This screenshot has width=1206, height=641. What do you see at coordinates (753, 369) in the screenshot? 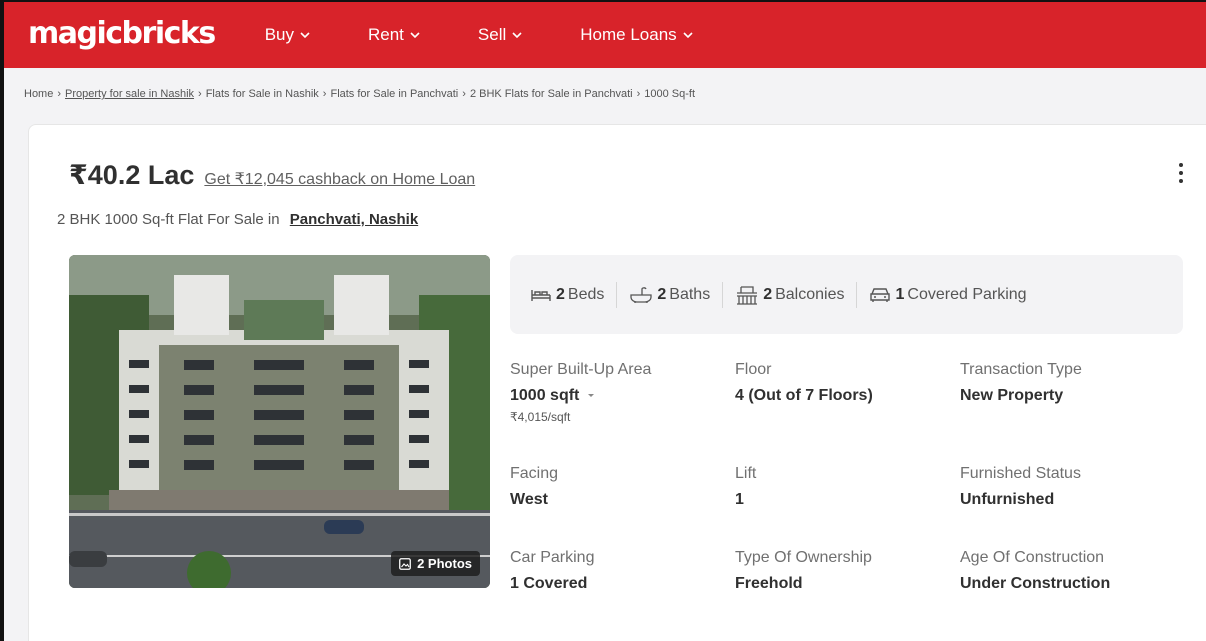
I see `spec-label: Floor` at bounding box center [753, 369].